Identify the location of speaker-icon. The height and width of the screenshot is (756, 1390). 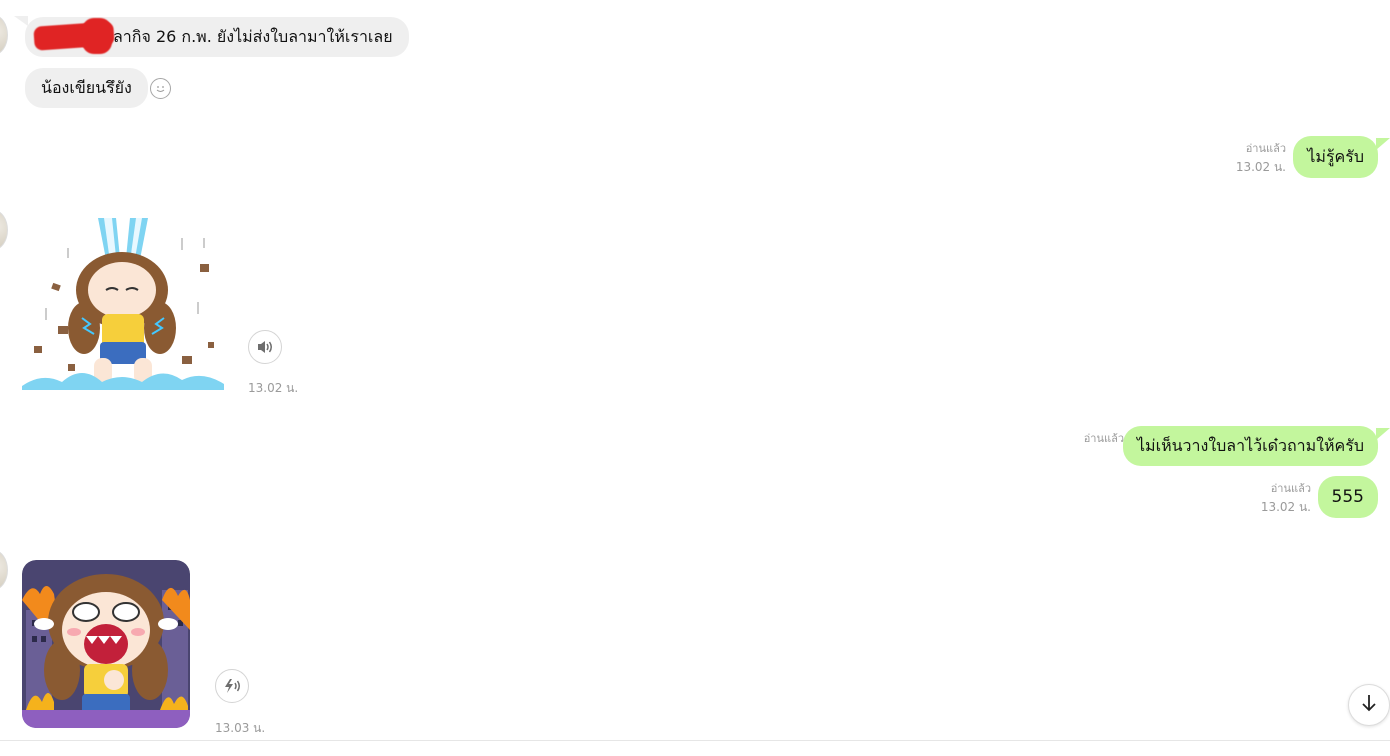
(265, 347).